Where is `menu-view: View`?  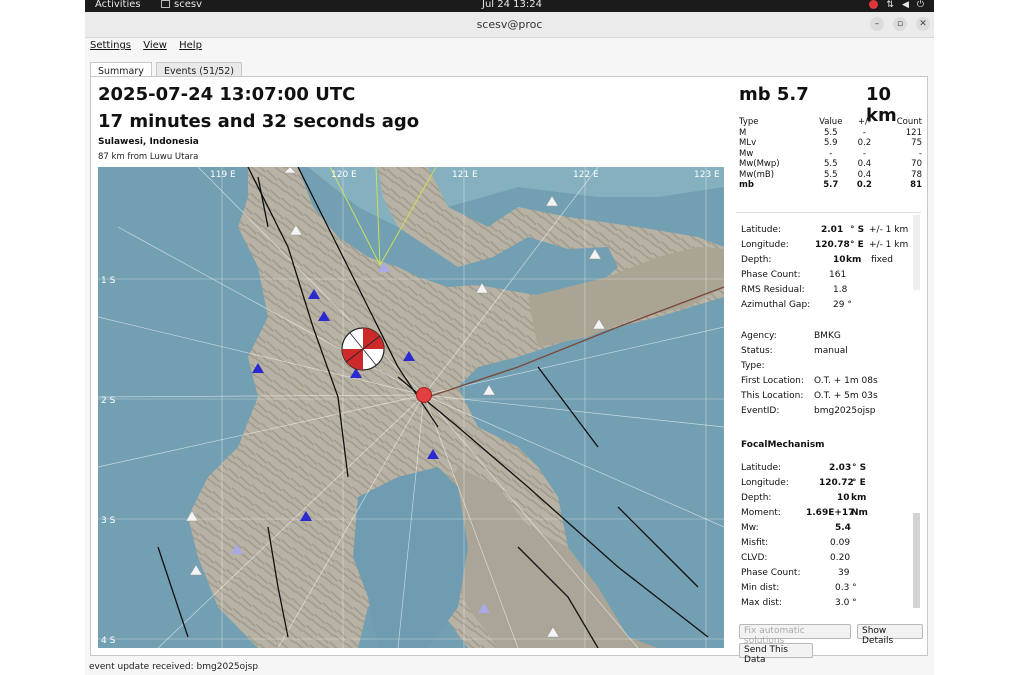
menu-view: View is located at coordinates (155, 45).